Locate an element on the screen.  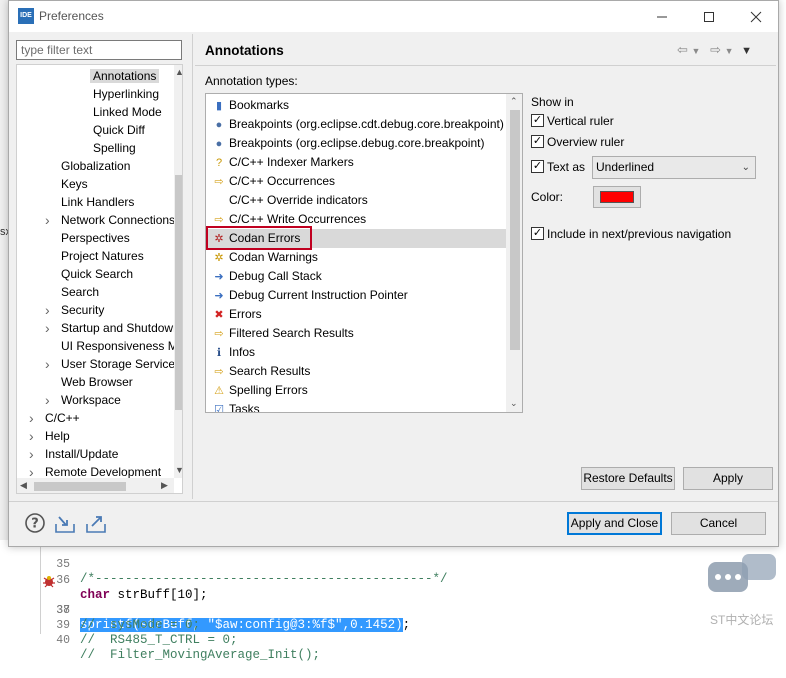
back-arrow-icon: ⇦ is located at coordinates (682, 49).